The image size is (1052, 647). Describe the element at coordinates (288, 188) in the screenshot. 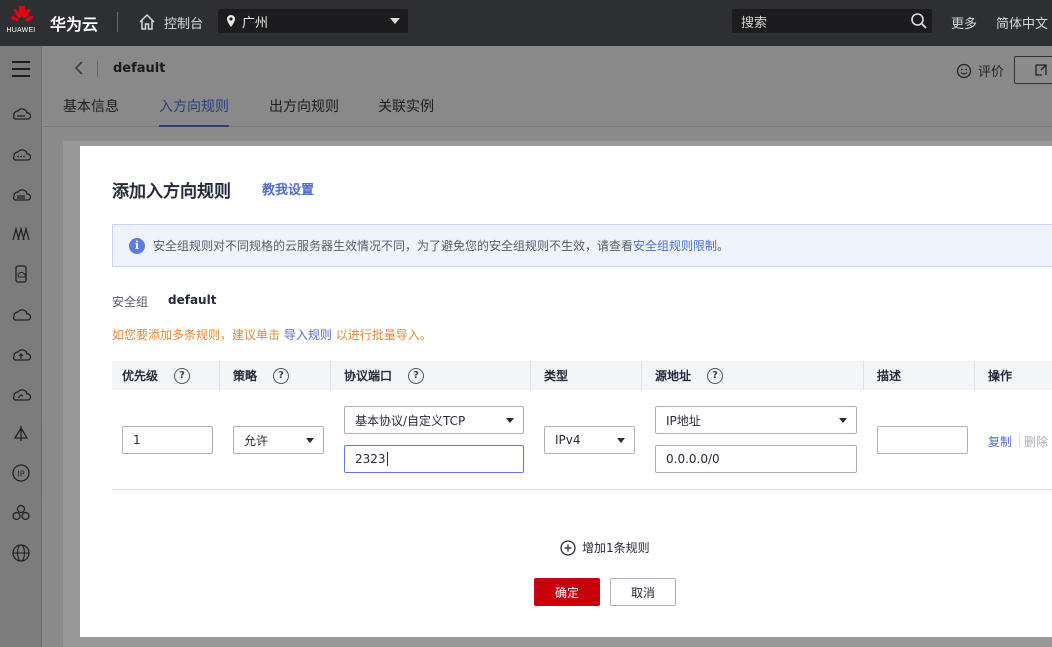

I see `help-link: 教我设置` at that location.